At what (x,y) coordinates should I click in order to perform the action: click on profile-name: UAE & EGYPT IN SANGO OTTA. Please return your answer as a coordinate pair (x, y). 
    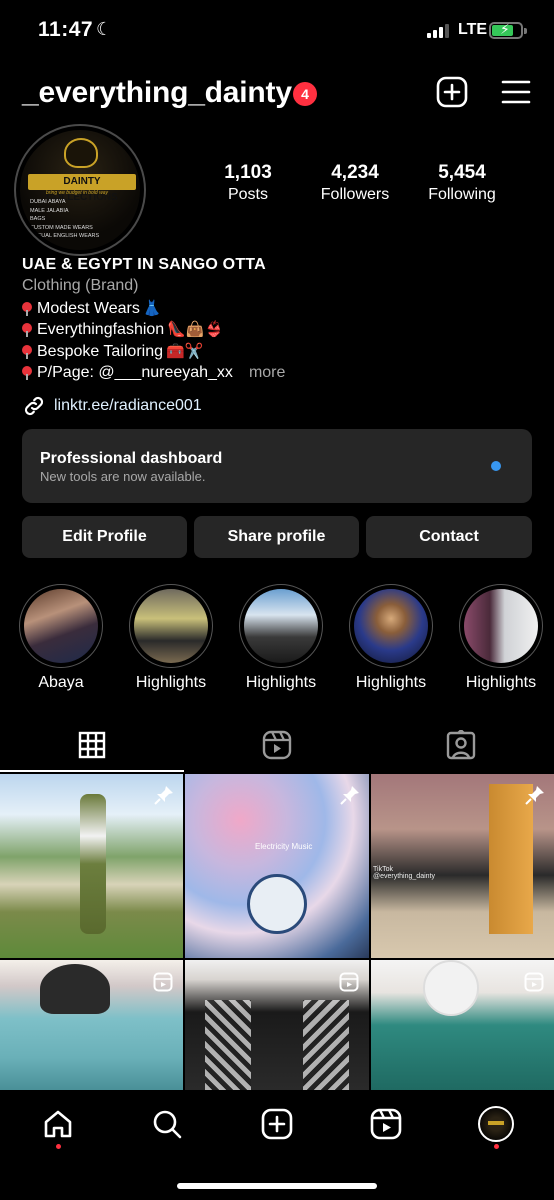
    Looking at the image, I should click on (144, 264).